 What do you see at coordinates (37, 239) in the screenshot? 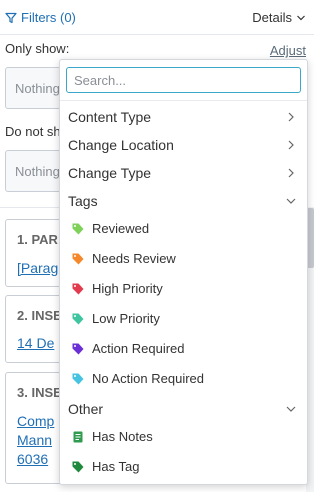
I see `change-card-title: 1. PAR` at bounding box center [37, 239].